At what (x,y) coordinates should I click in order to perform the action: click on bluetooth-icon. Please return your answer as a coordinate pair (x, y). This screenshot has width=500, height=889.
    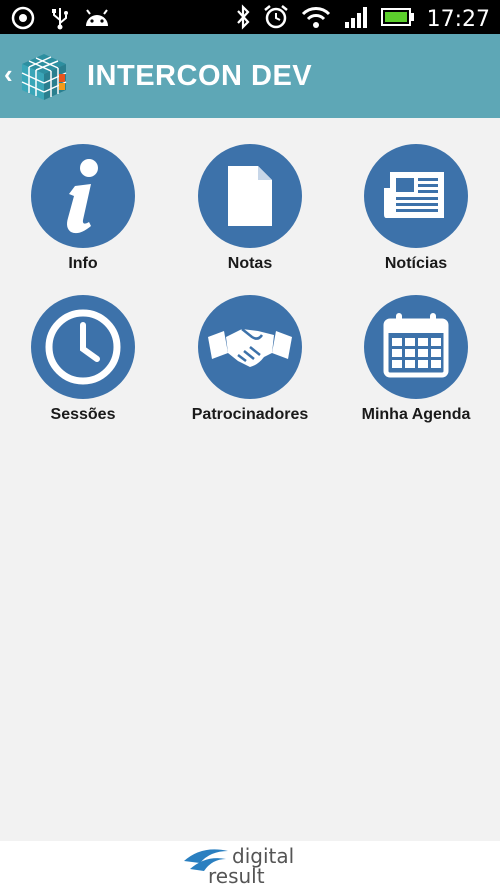
    Looking at the image, I should click on (243, 19).